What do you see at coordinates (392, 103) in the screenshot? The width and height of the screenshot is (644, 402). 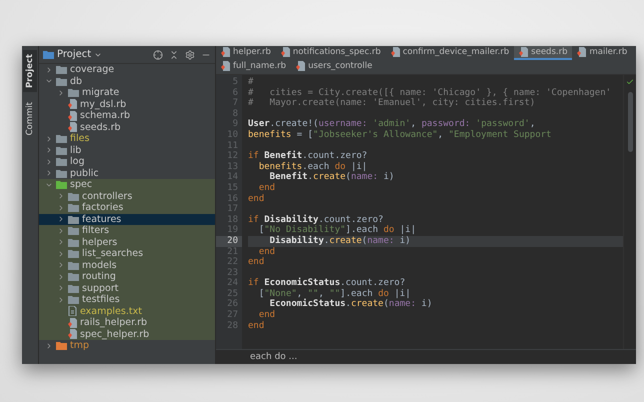 I see `code-line: # Mayor.create(name: 'Emanuel', city: cities.first)` at bounding box center [392, 103].